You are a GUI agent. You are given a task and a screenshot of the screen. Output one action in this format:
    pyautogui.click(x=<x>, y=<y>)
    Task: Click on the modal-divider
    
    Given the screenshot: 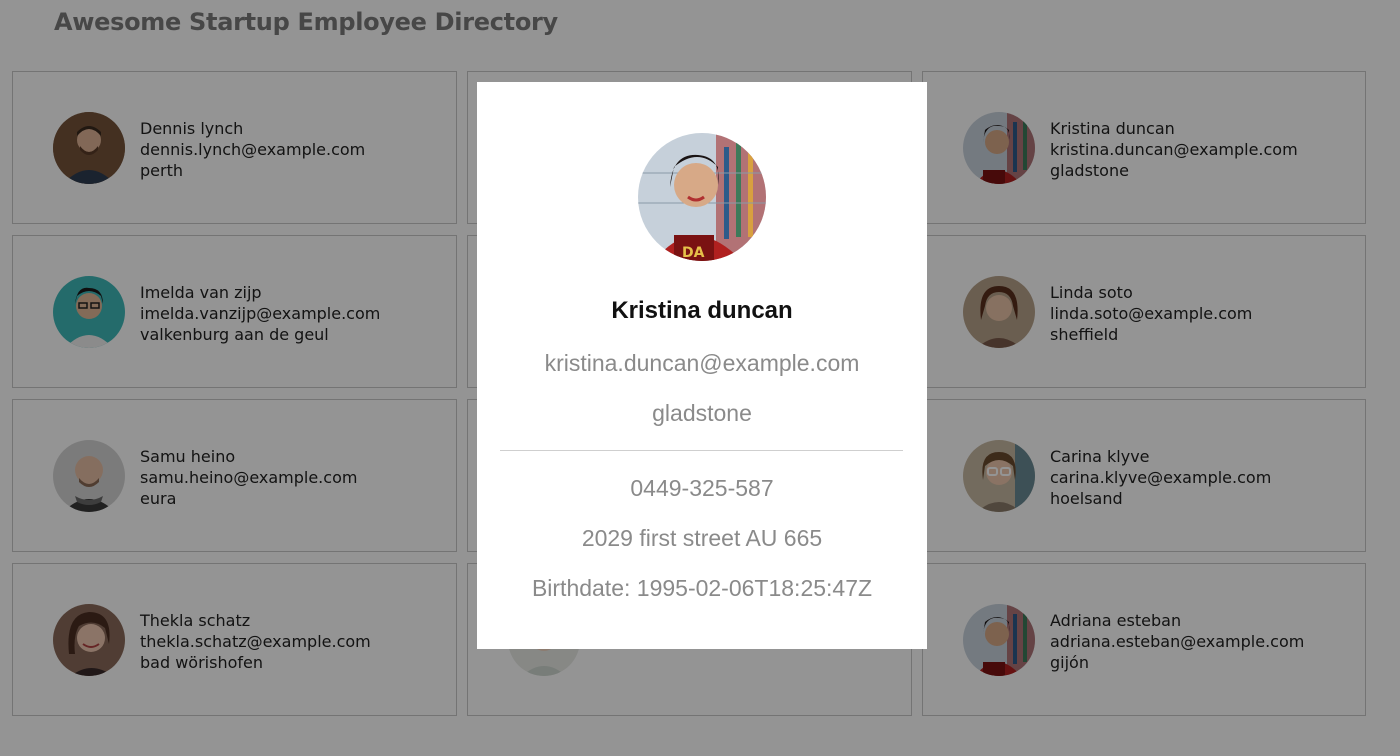 What is the action you would take?
    pyautogui.click(x=701, y=450)
    